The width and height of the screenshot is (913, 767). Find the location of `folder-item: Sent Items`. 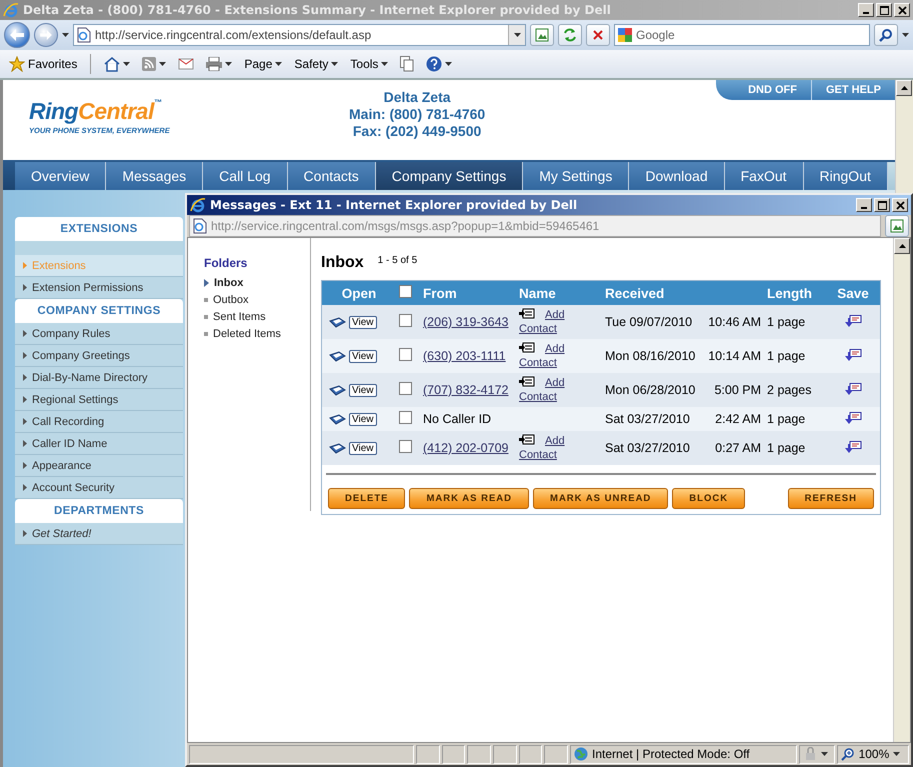

folder-item: Sent Items is located at coordinates (235, 316).